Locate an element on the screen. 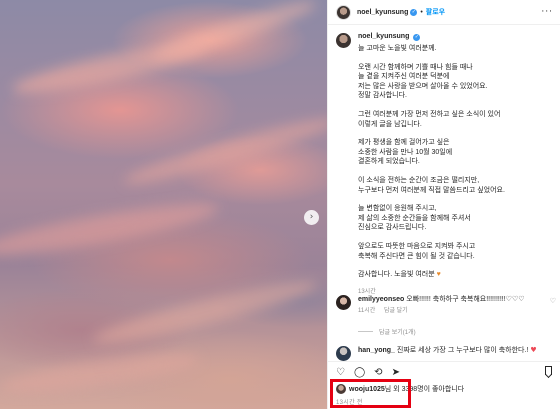 This screenshot has height=409, width=560. view-replies-button: 답글 보기(1개) is located at coordinates (387, 331).